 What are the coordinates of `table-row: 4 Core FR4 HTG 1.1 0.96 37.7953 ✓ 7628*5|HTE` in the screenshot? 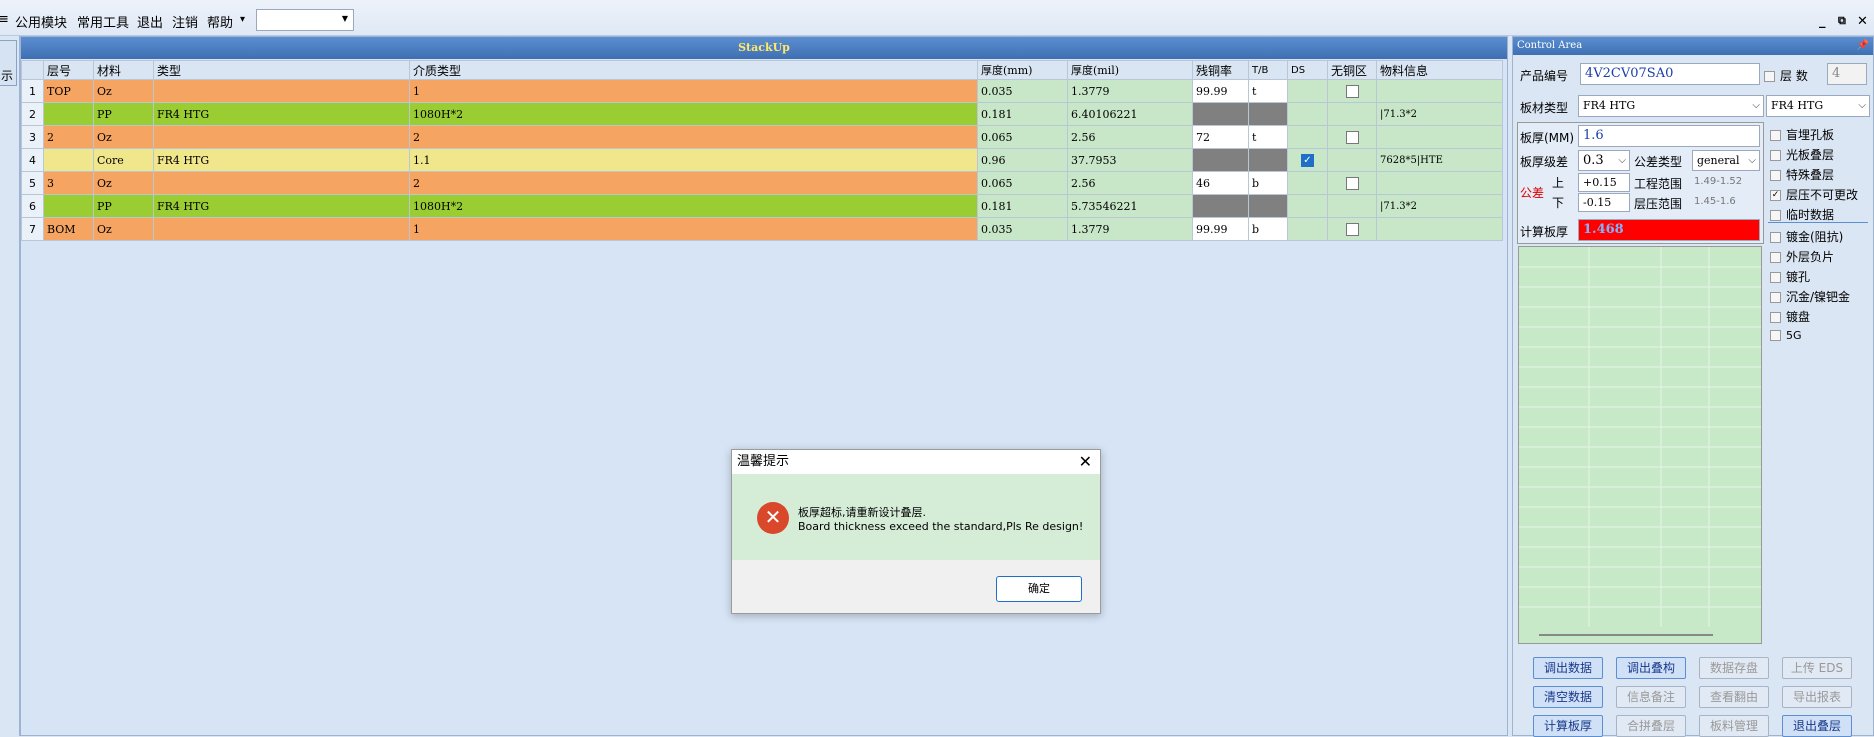 It's located at (762, 160).